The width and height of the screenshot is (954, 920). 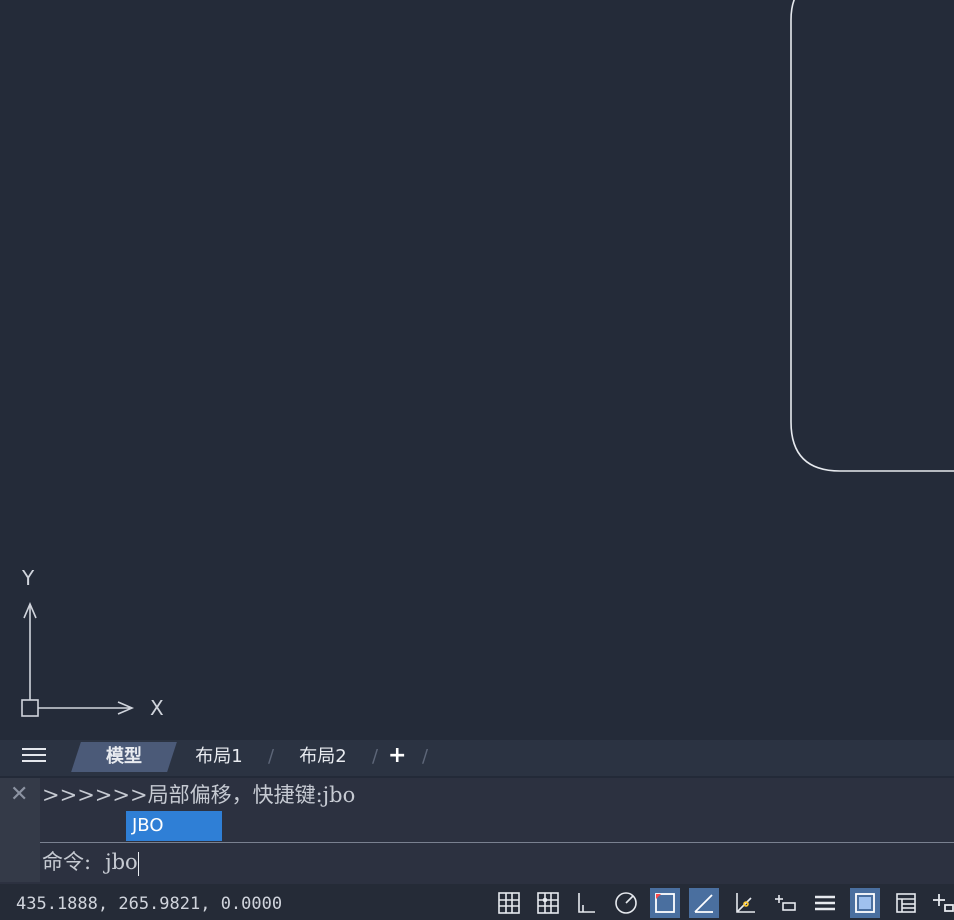 What do you see at coordinates (548, 903) in the screenshot?
I see `snap-grid-icon` at bounding box center [548, 903].